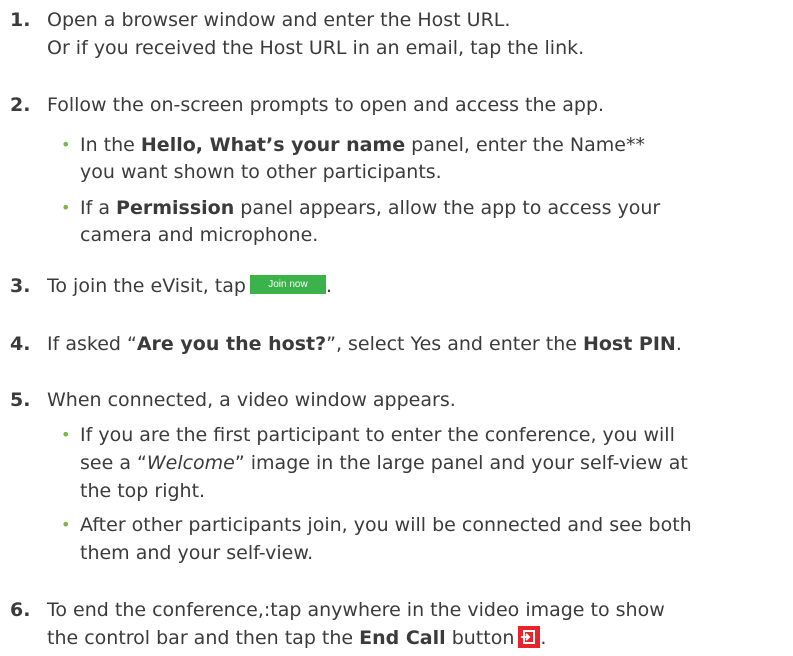 This screenshot has height=656, width=793. Describe the element at coordinates (20, 105) in the screenshot. I see `step-number: 2.` at that location.